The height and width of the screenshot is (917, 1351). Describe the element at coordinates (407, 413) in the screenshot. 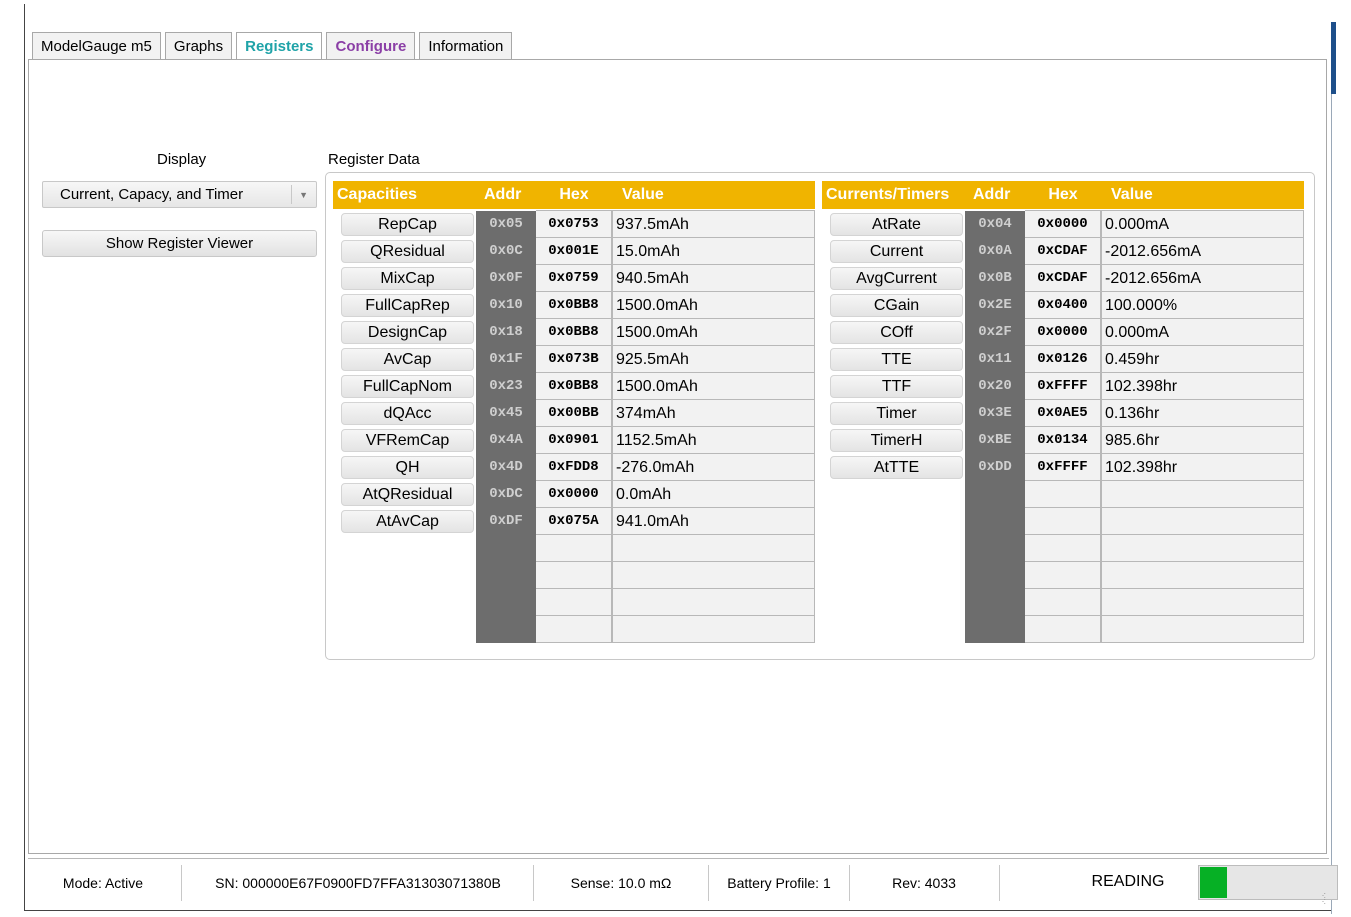

I see `register-name-button: dQAcc` at that location.